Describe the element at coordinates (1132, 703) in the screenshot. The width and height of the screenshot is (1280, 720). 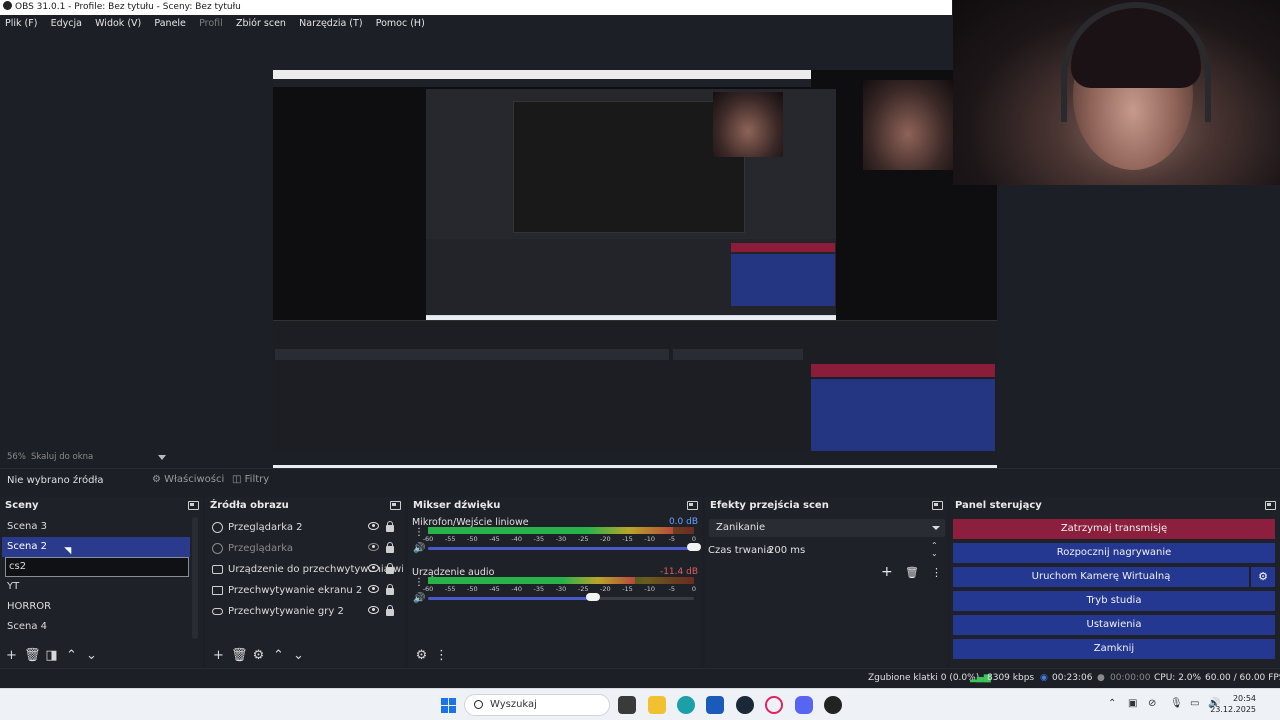
I see `tray-app-icon: ▣` at that location.